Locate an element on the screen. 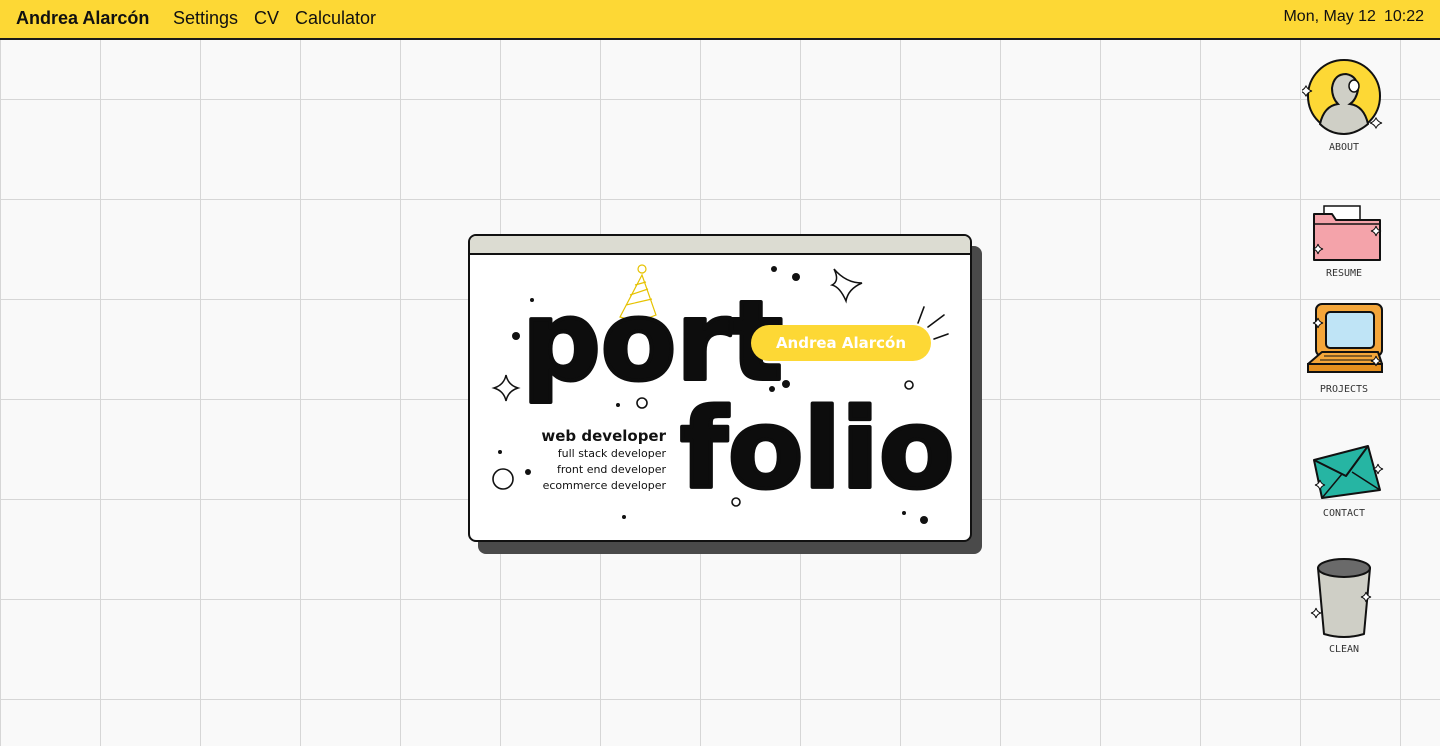  menubar-clock: Mon, May 12 10:22 is located at coordinates (1353, 17).